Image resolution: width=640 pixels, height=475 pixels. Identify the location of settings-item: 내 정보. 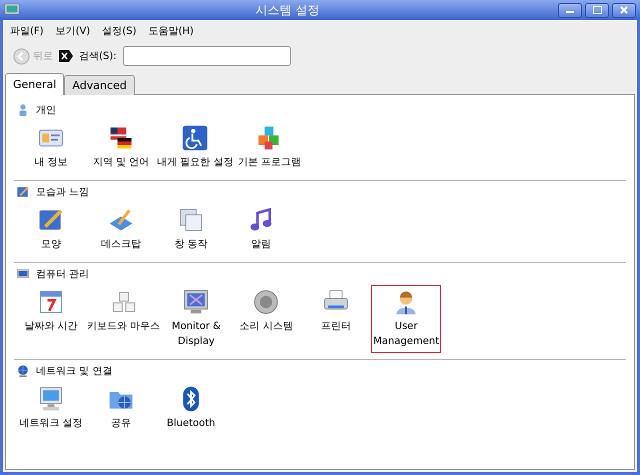
(51, 147).